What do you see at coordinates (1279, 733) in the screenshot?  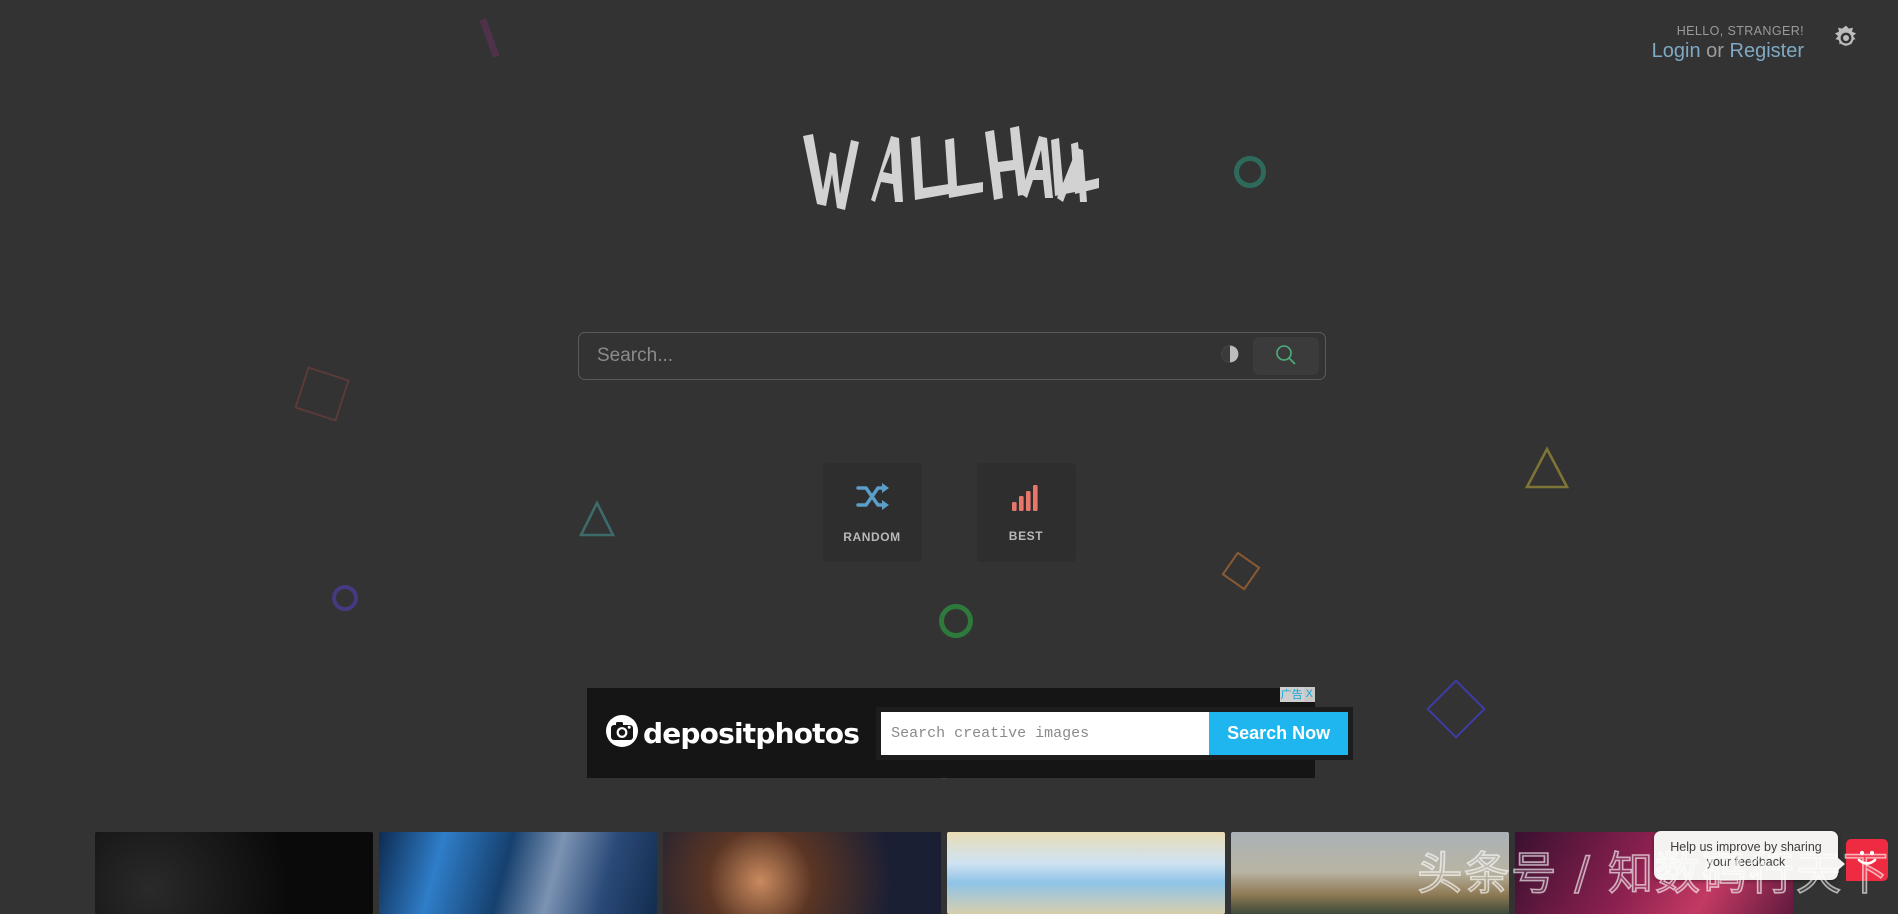 I see `ad-search-now-button: Search Now` at bounding box center [1279, 733].